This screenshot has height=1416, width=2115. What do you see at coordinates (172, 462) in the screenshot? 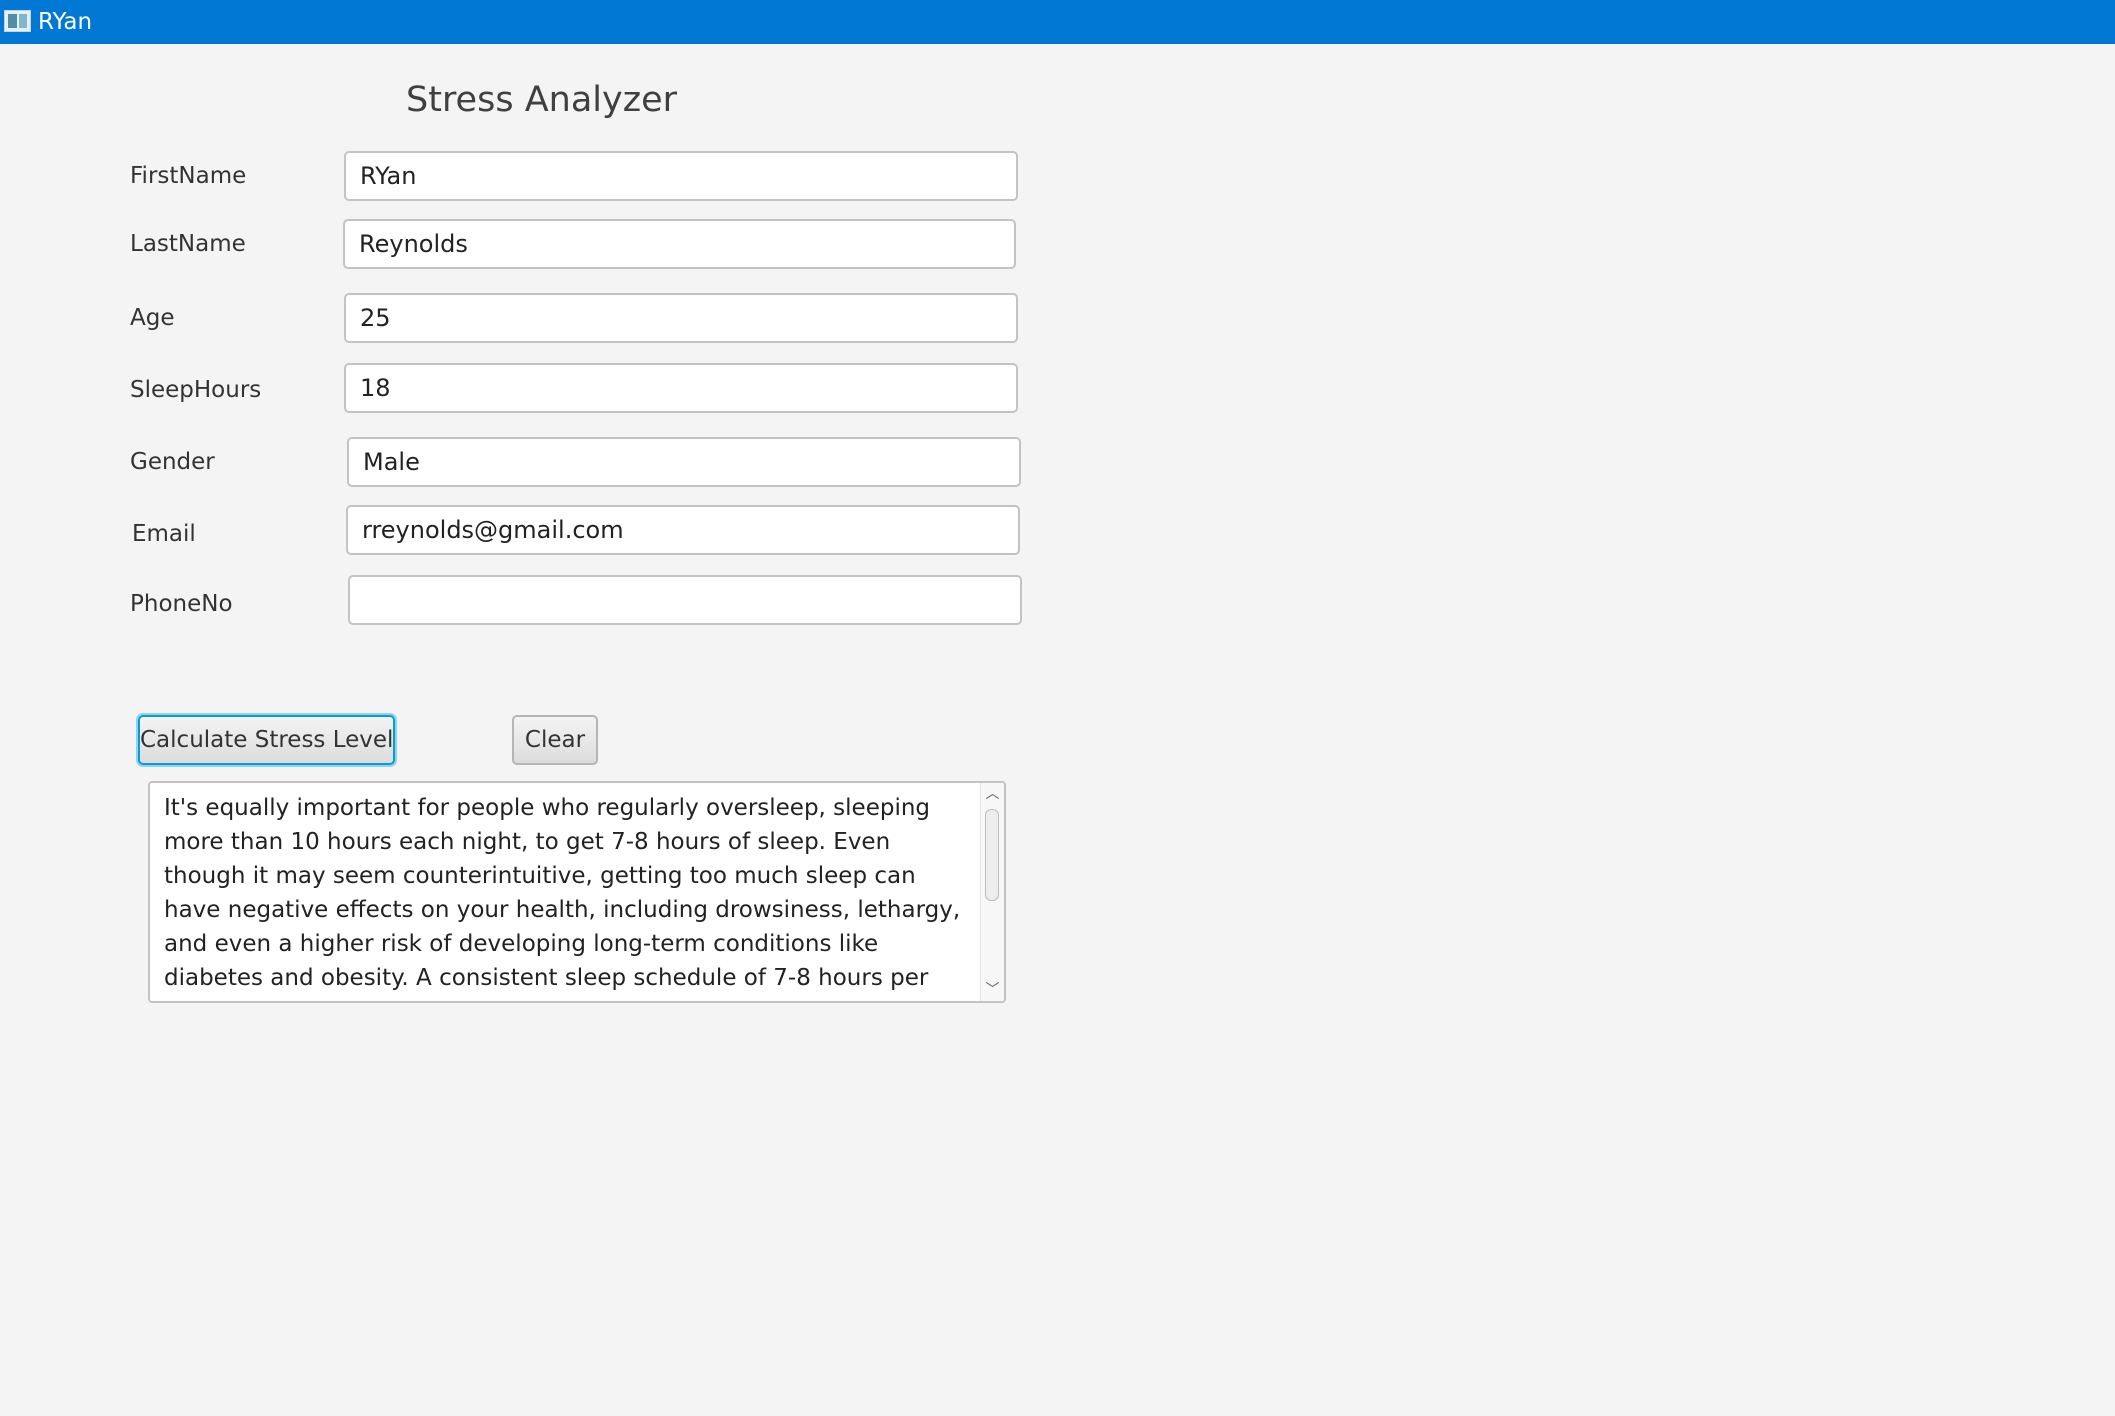
I see `gender-label: Gender` at bounding box center [172, 462].